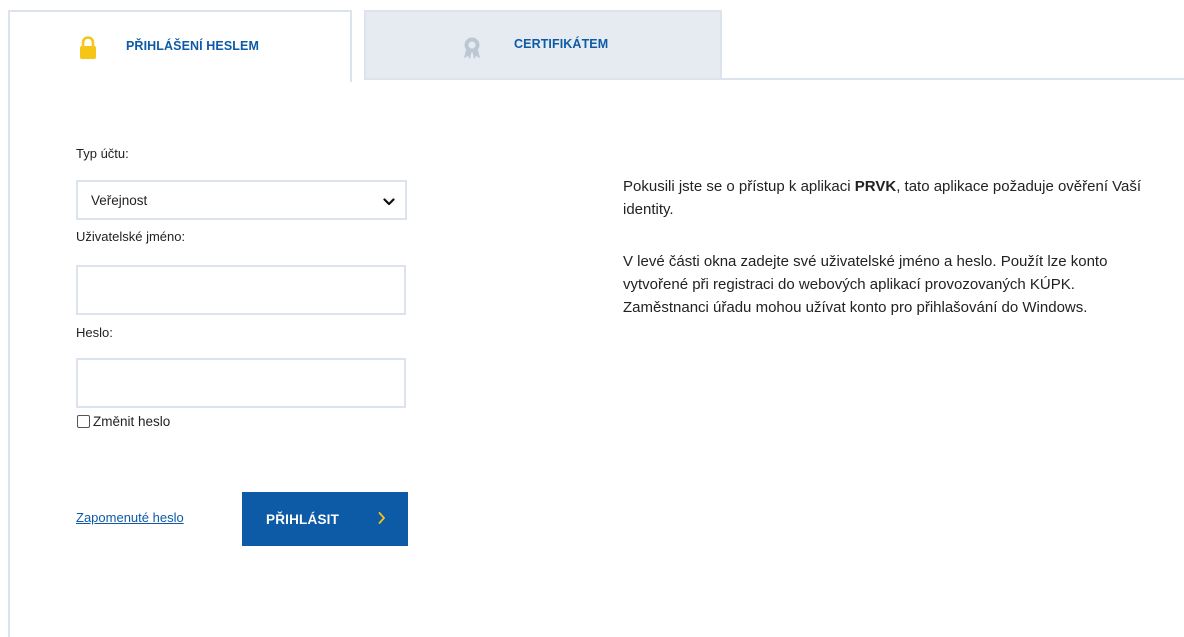  Describe the element at coordinates (561, 44) in the screenshot. I see `tab-certificate-login-label: CERTIFIKÁTEM` at that location.